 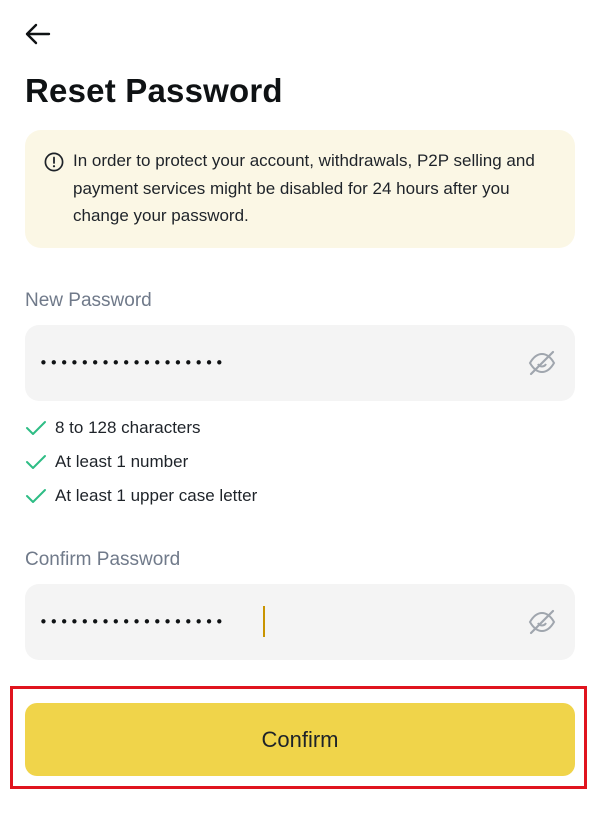 I want to click on requirement-label: 8 to 128 characters, so click(x=128, y=427).